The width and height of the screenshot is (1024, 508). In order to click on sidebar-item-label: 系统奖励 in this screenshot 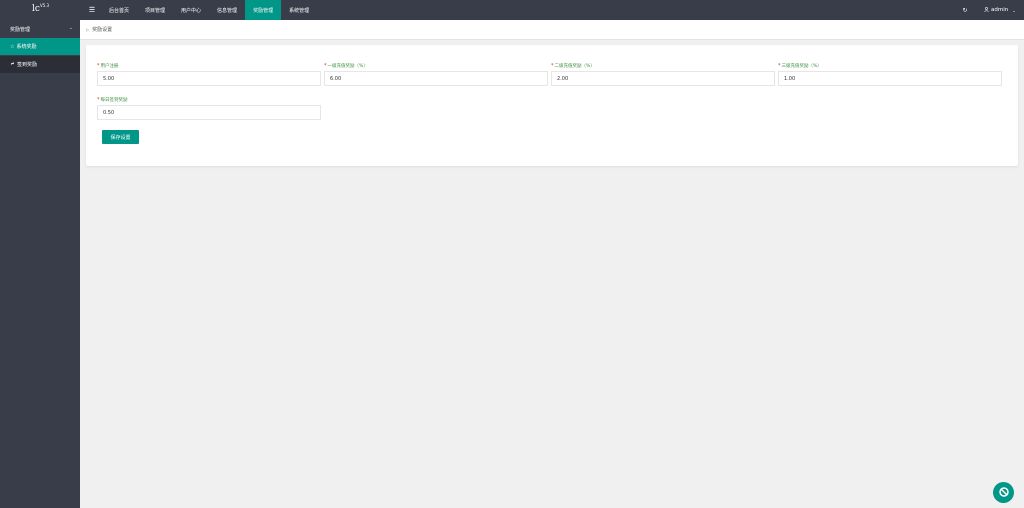, I will do `click(26, 47)`.